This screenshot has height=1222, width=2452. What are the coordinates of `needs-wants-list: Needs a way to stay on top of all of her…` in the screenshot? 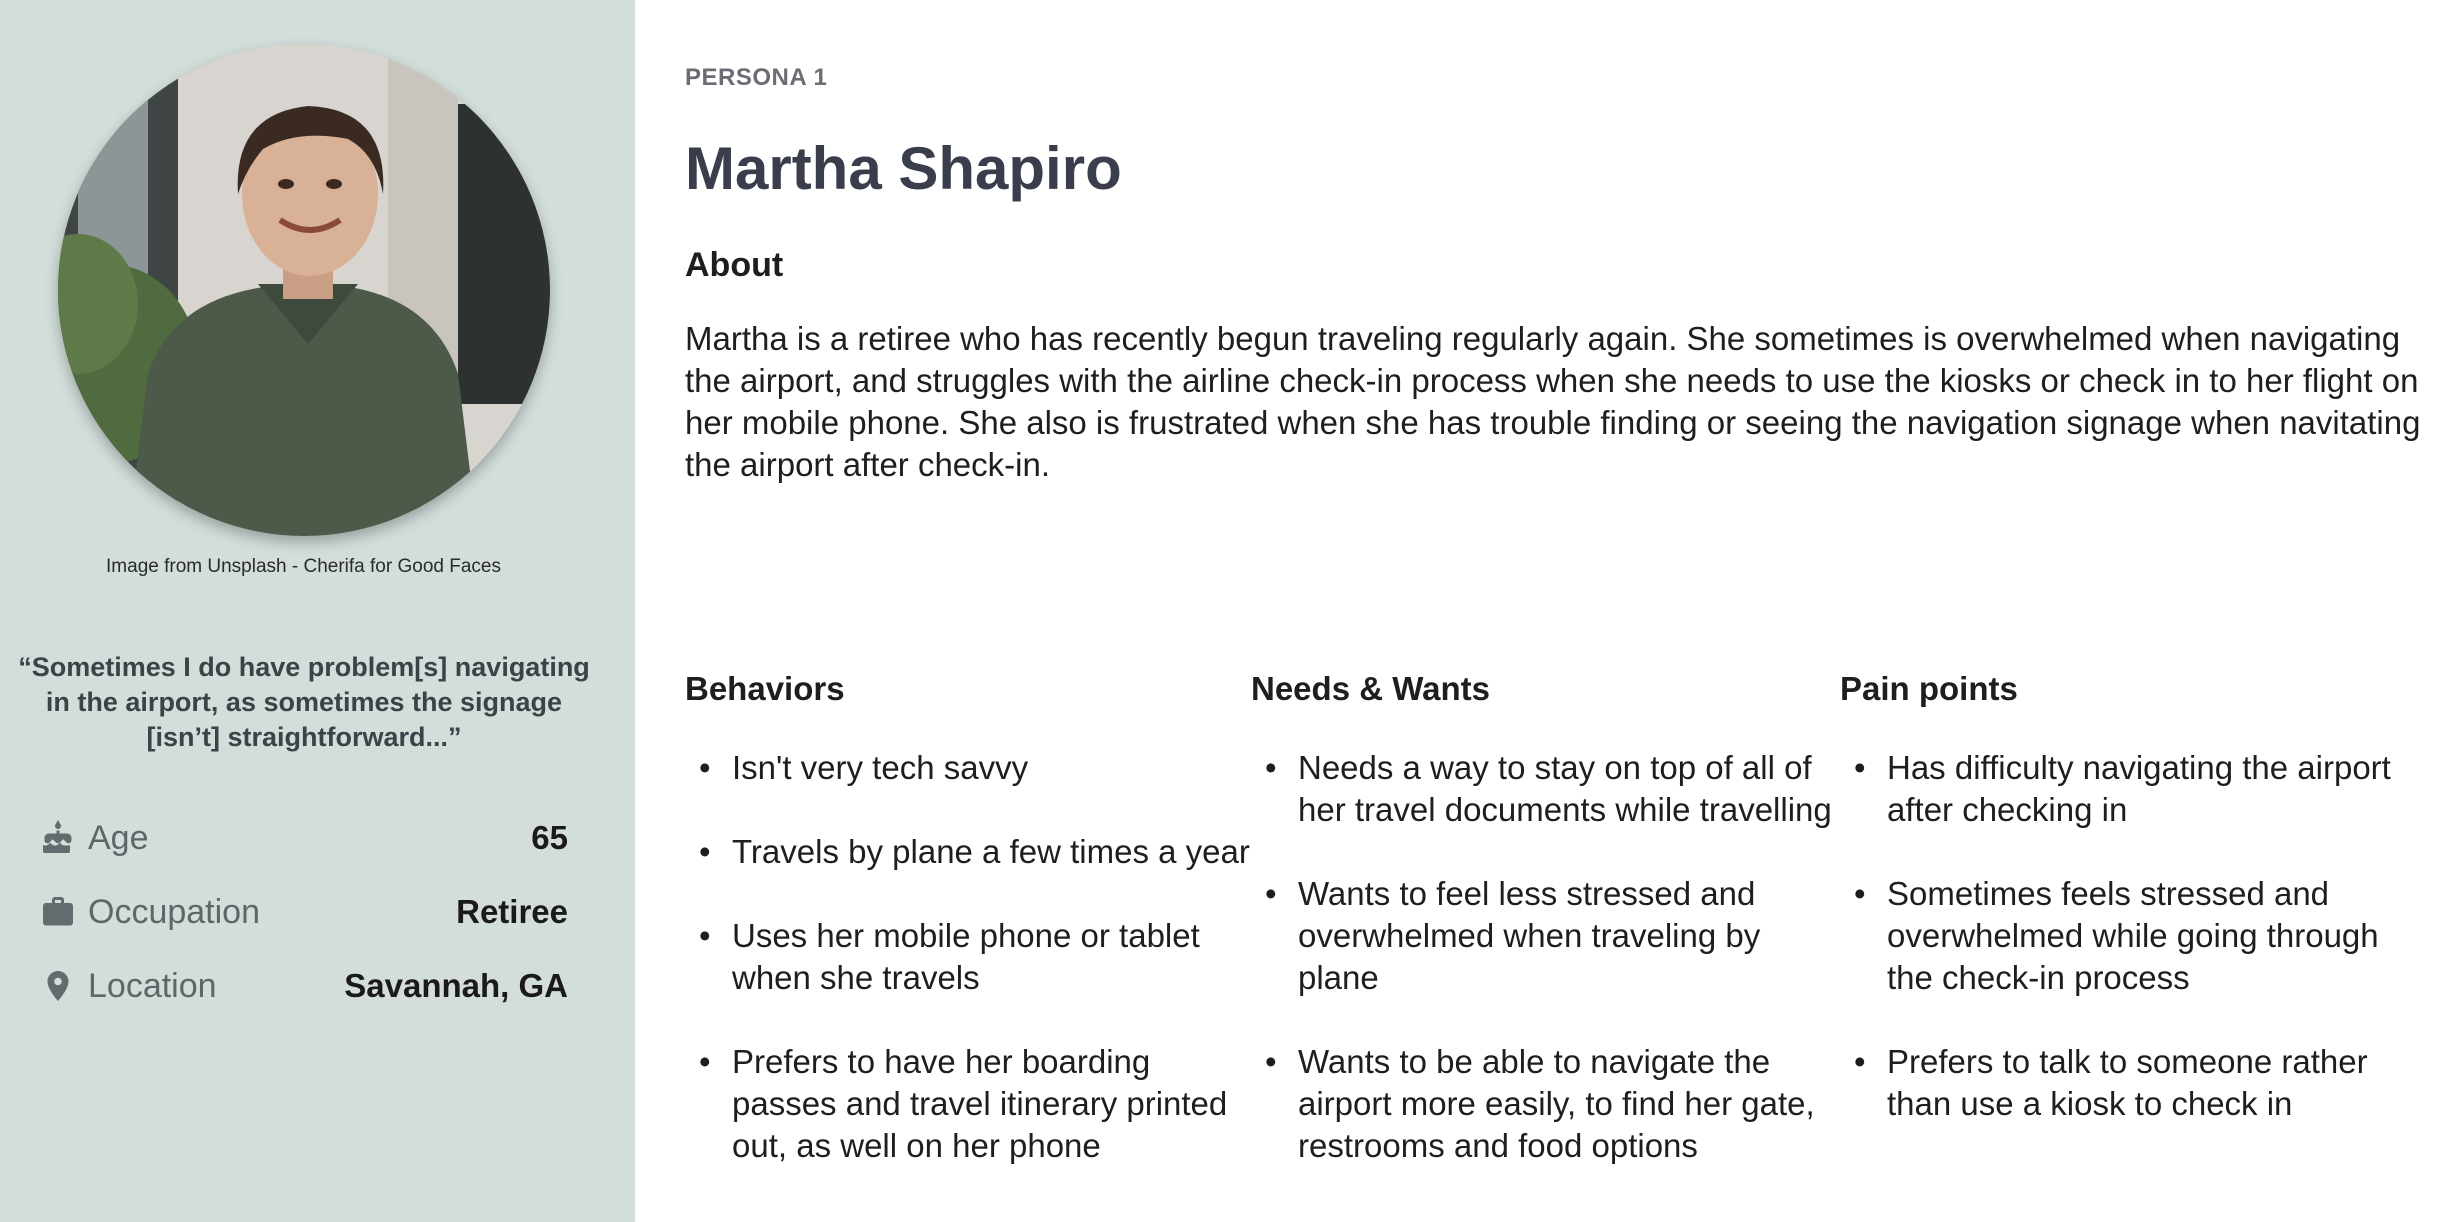 It's located at (1545, 978).